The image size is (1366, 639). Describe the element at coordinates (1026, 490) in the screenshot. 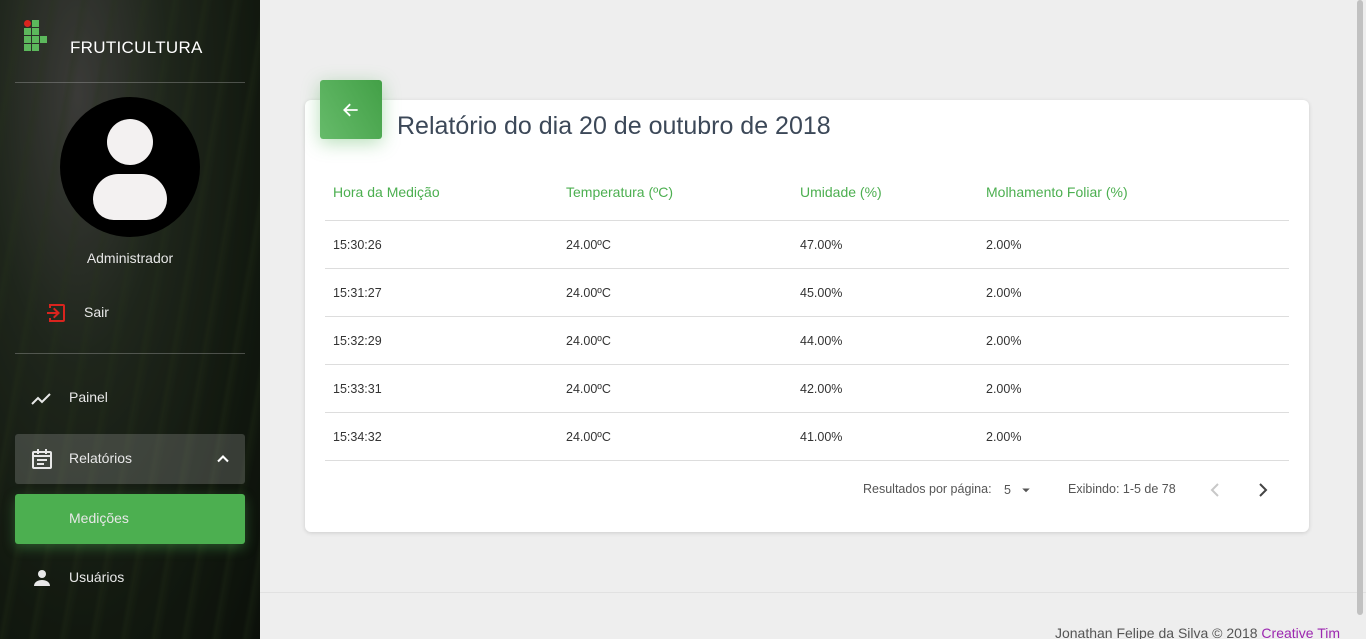

I see `caret-down-icon` at that location.